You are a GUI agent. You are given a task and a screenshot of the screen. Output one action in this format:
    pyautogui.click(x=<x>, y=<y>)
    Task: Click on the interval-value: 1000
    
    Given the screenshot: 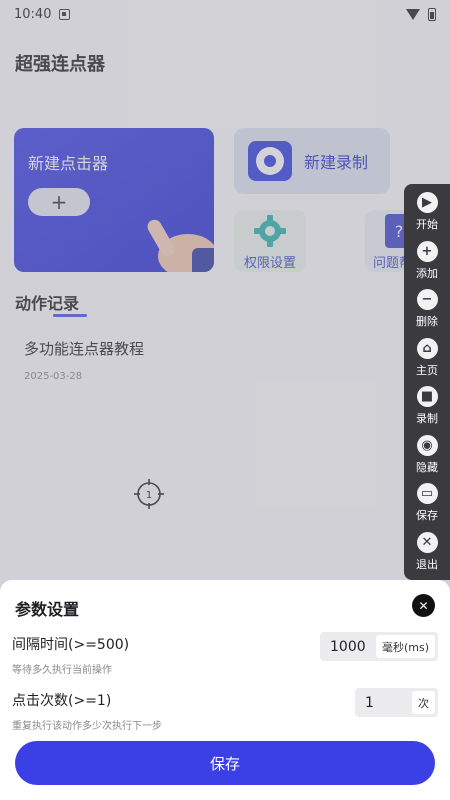 What is the action you would take?
    pyautogui.click(x=348, y=647)
    